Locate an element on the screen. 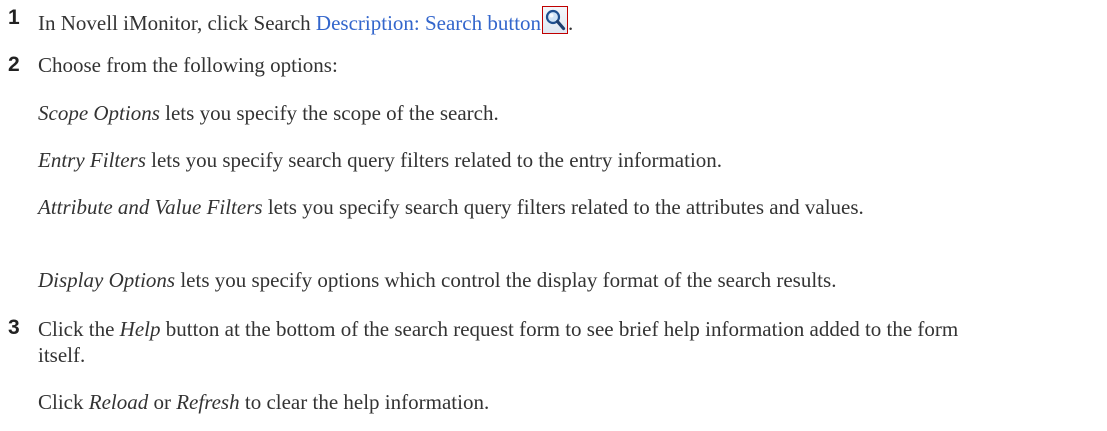  step-number: 1 is located at coordinates (14, 17).